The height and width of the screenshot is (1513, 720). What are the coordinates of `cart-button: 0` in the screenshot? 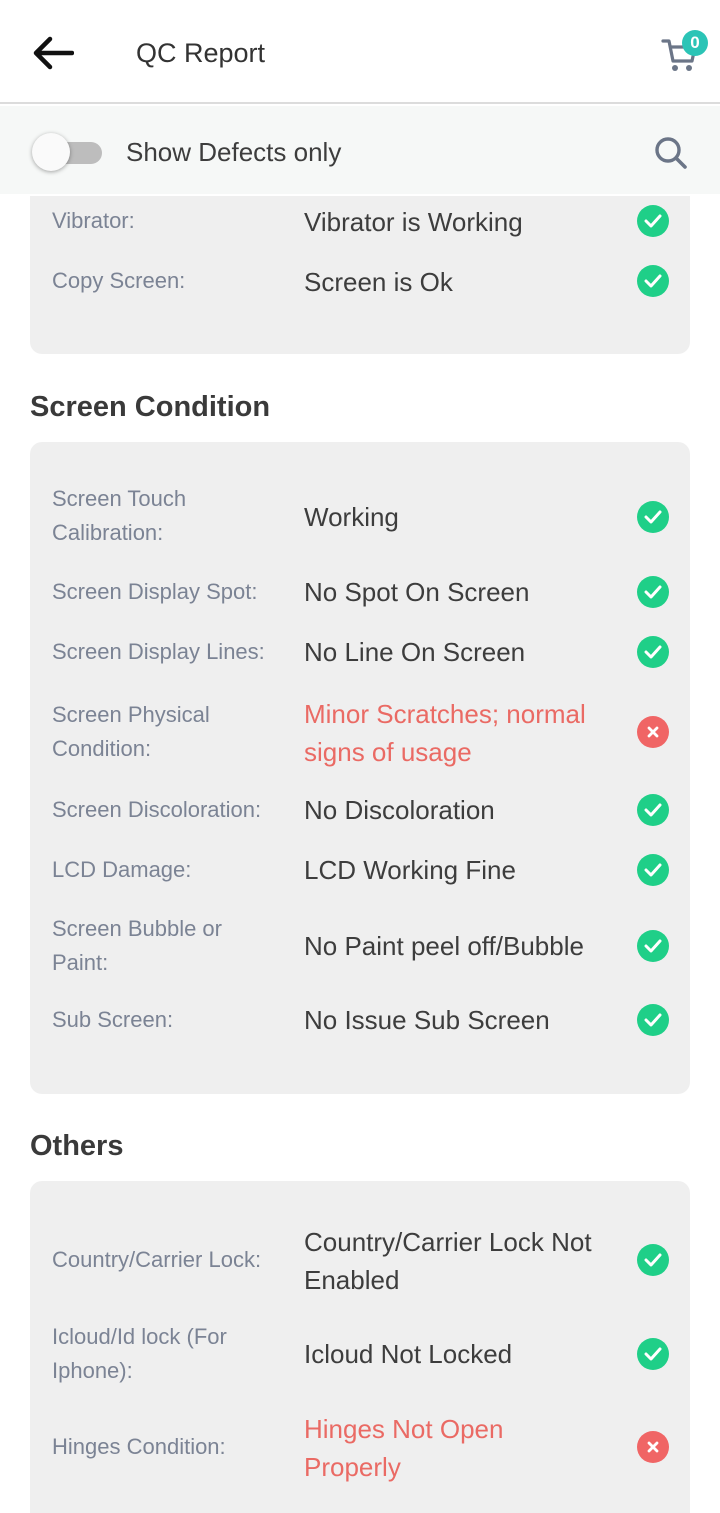 It's located at (683, 53).